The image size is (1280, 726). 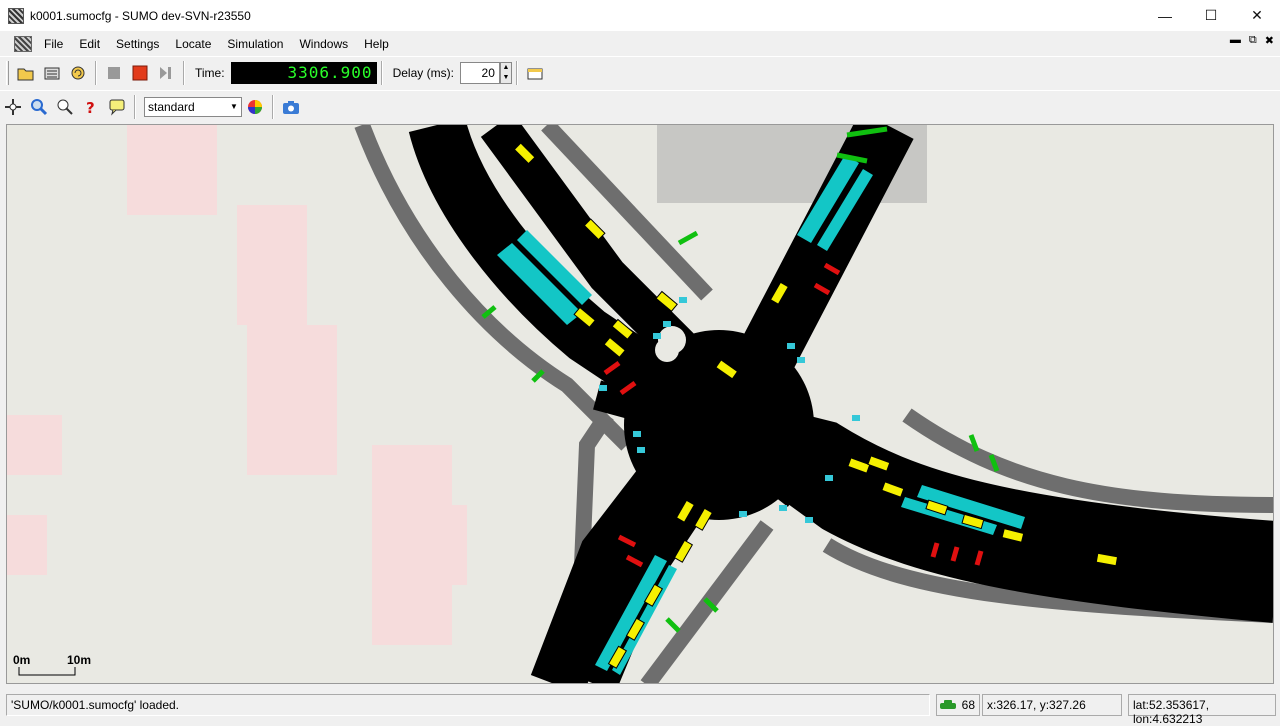 I want to click on mdi-controls: ▬ ⧉ ✖, so click(x=1252, y=40).